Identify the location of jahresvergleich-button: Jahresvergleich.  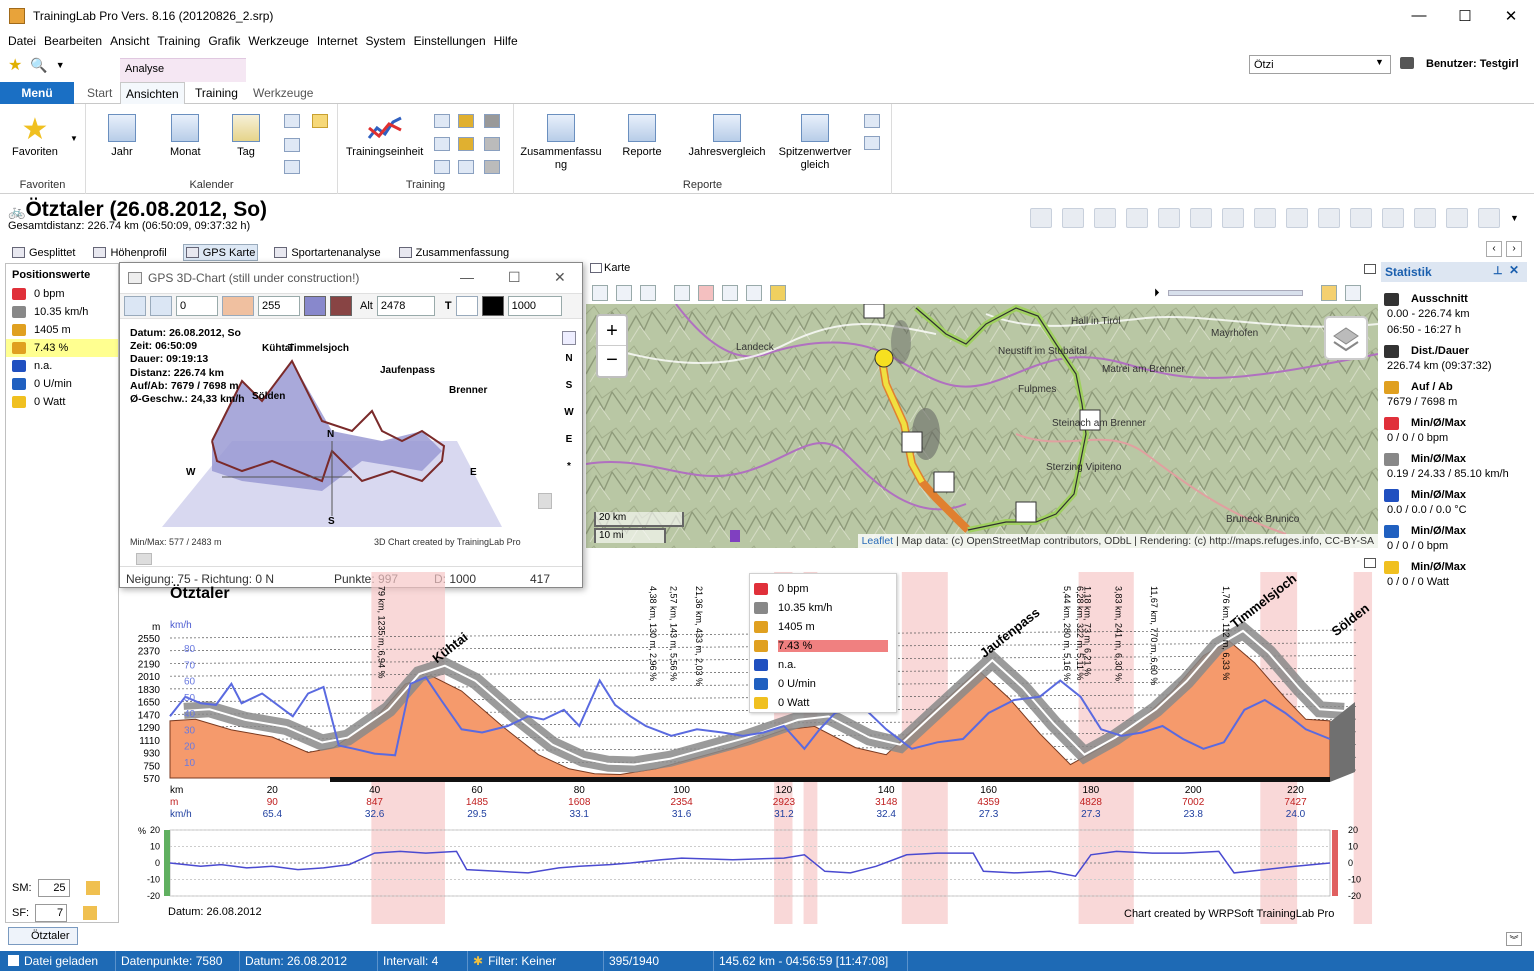
(727, 136).